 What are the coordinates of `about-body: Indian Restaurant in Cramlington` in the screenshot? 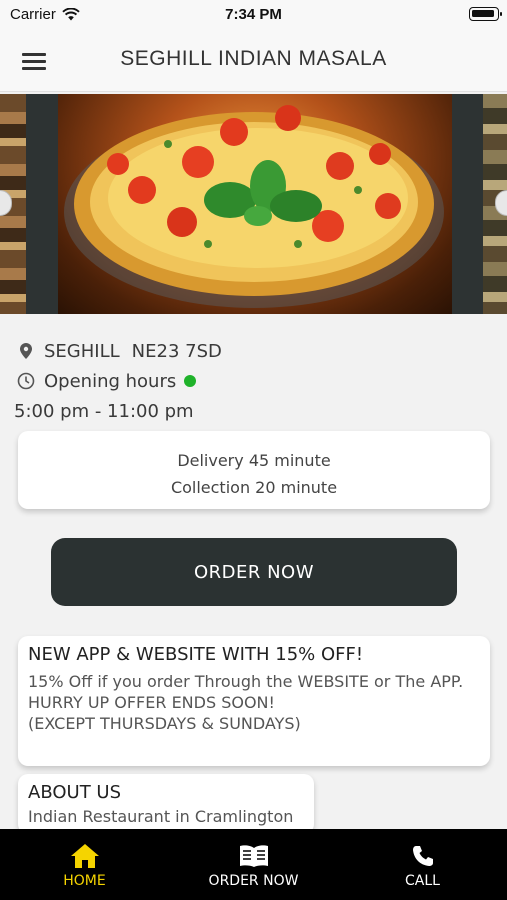 It's located at (161, 816).